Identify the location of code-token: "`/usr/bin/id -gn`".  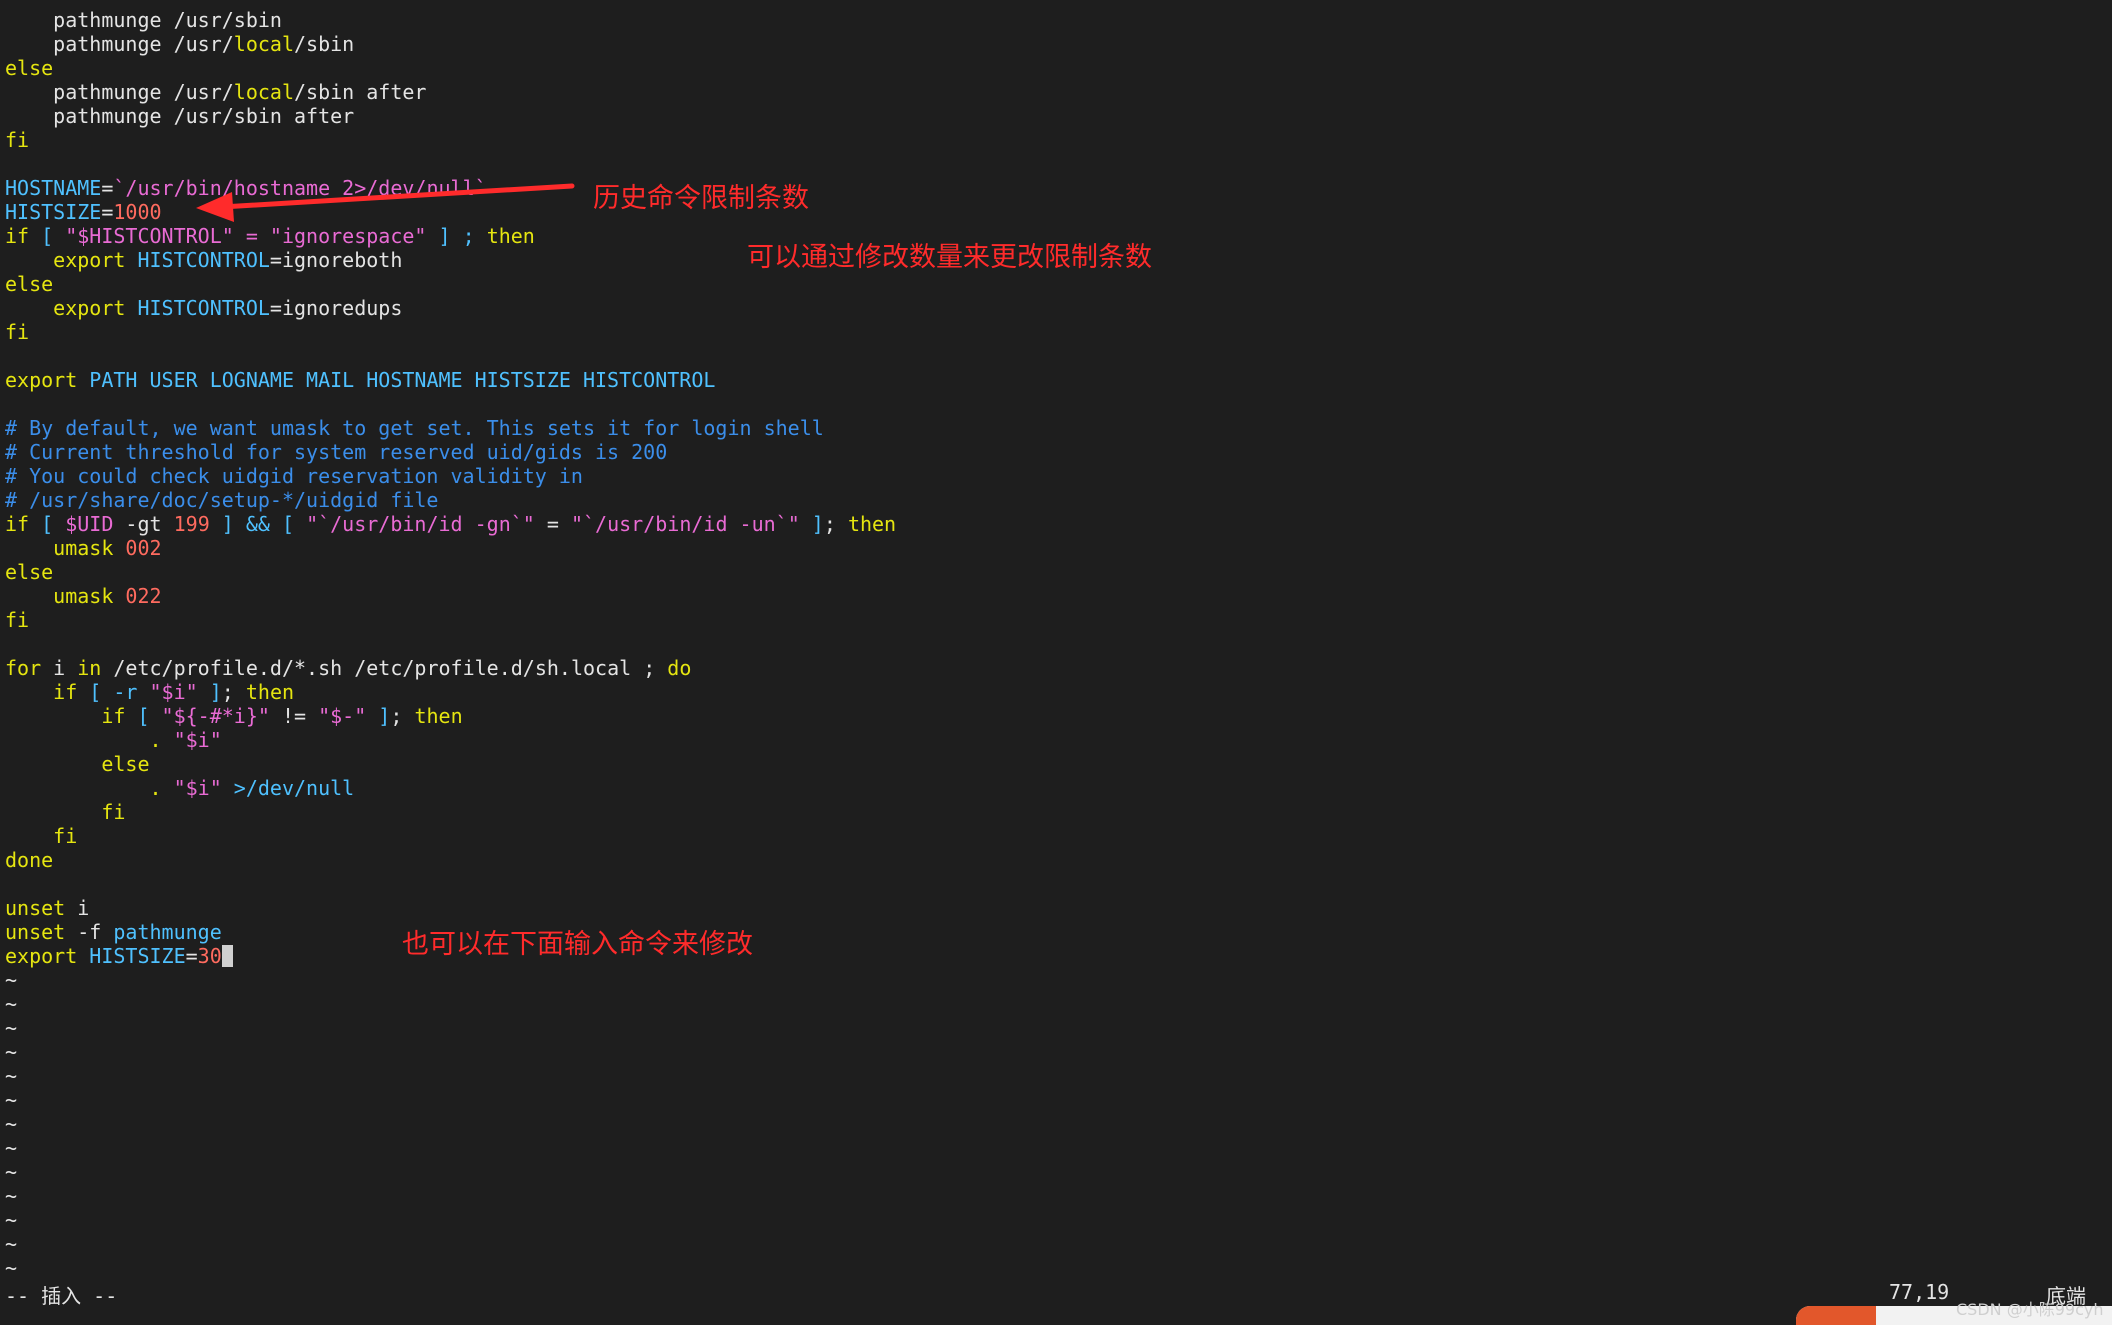
(420, 524).